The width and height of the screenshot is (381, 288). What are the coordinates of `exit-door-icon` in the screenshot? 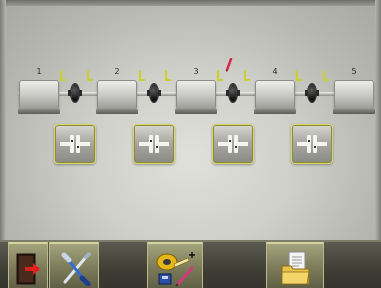 It's located at (28, 269).